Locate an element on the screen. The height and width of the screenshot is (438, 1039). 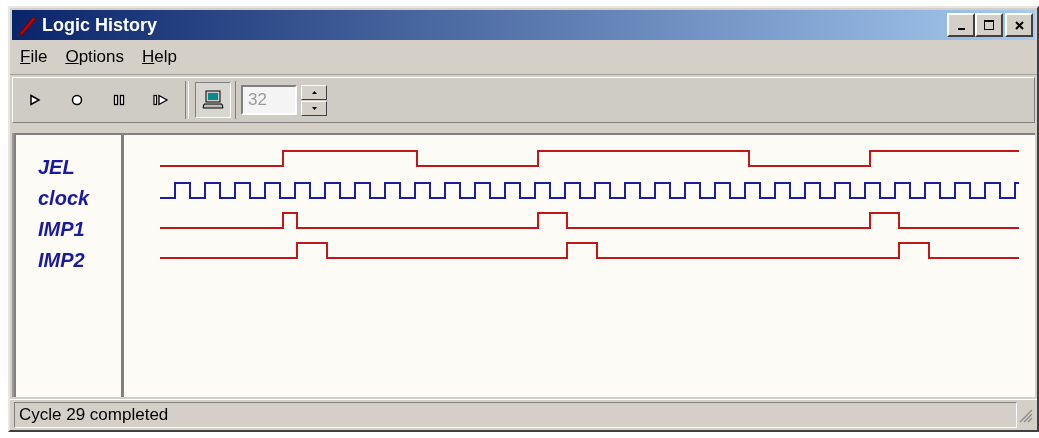
status-text: Cycle 29 completed is located at coordinates (515, 415).